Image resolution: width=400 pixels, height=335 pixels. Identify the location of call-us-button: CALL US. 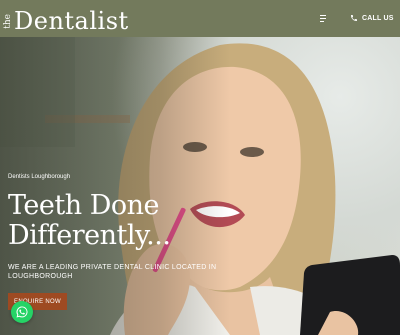
(372, 18).